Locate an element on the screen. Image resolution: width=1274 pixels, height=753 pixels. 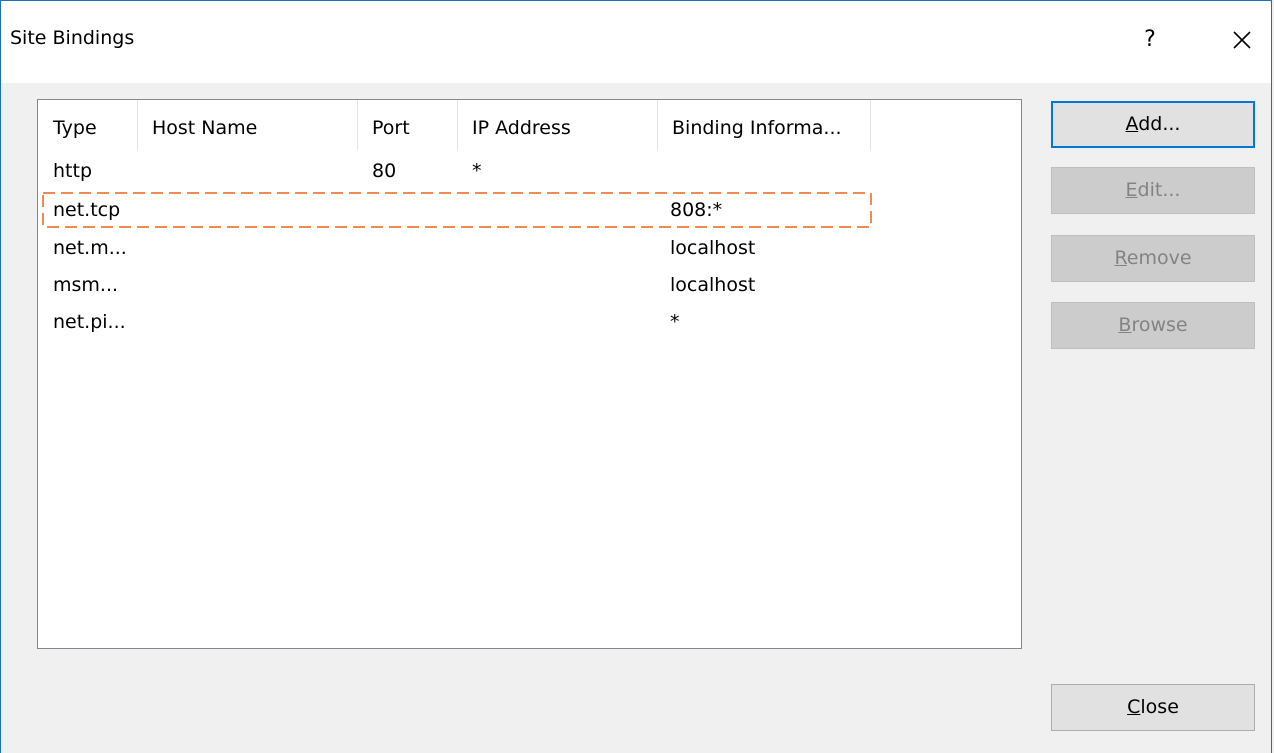
cell-type: net.tcp is located at coordinates (87, 210).